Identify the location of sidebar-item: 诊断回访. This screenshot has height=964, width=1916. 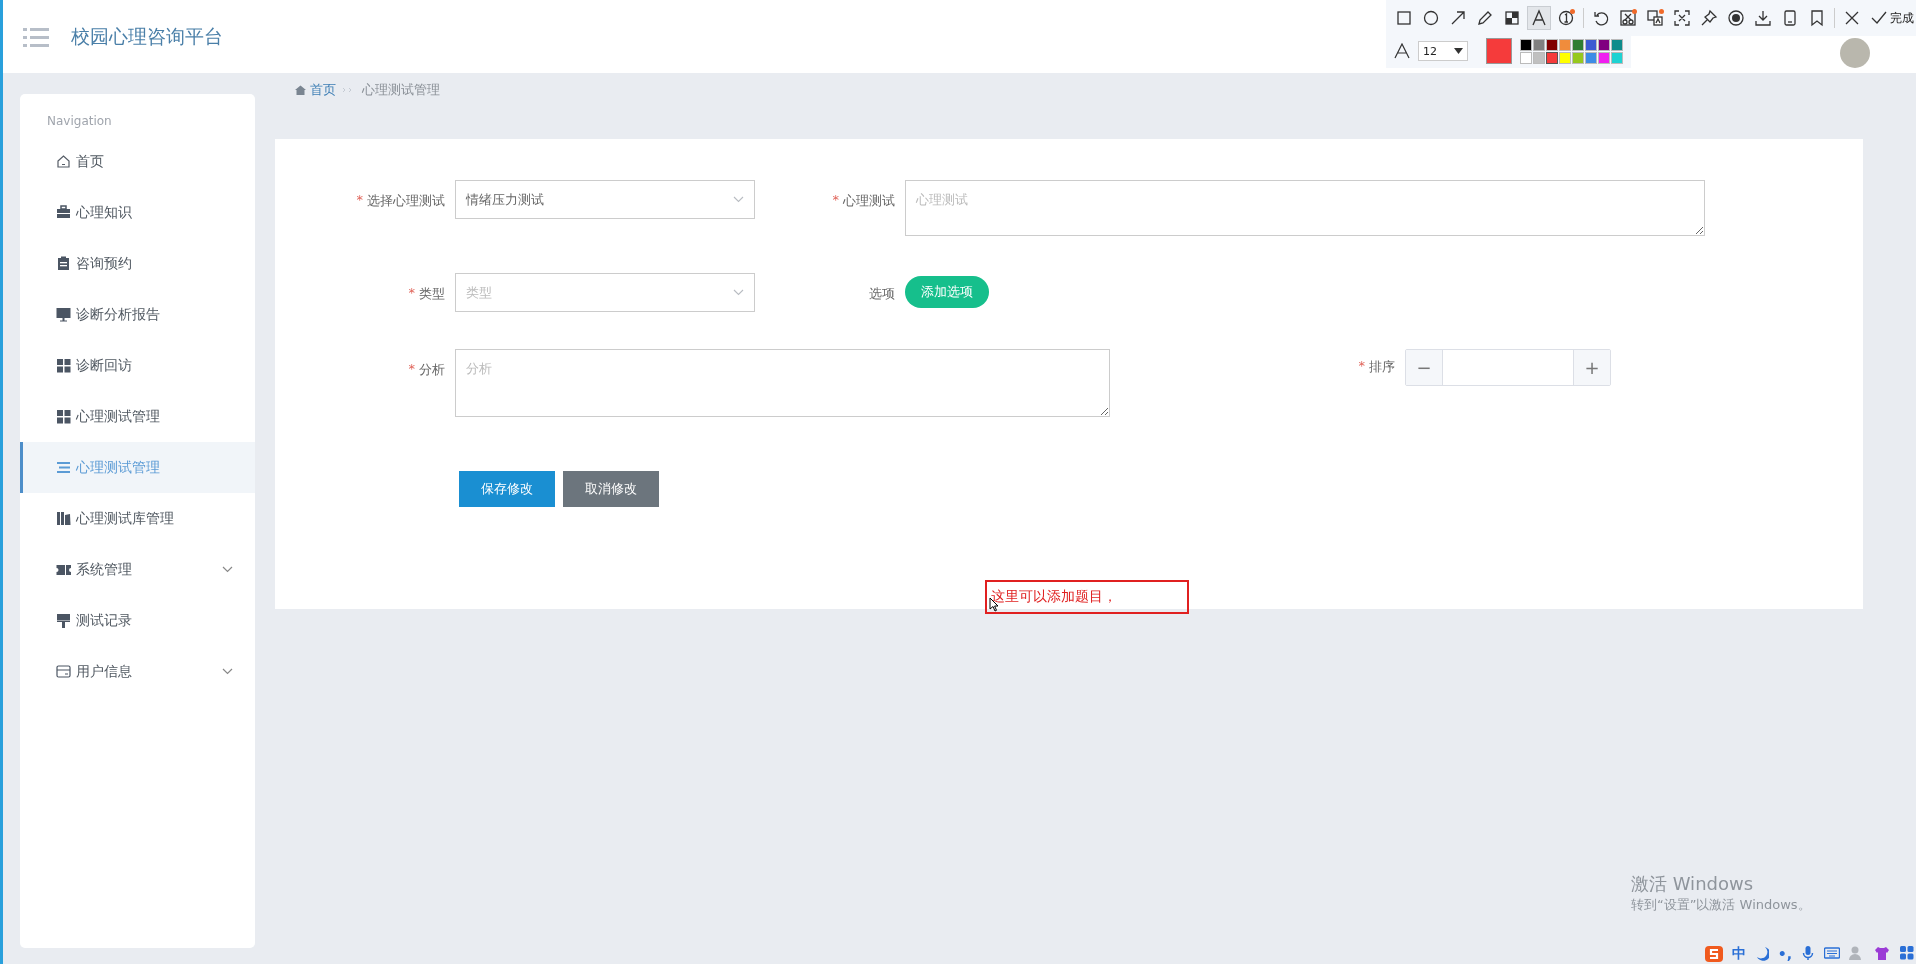
(137, 365).